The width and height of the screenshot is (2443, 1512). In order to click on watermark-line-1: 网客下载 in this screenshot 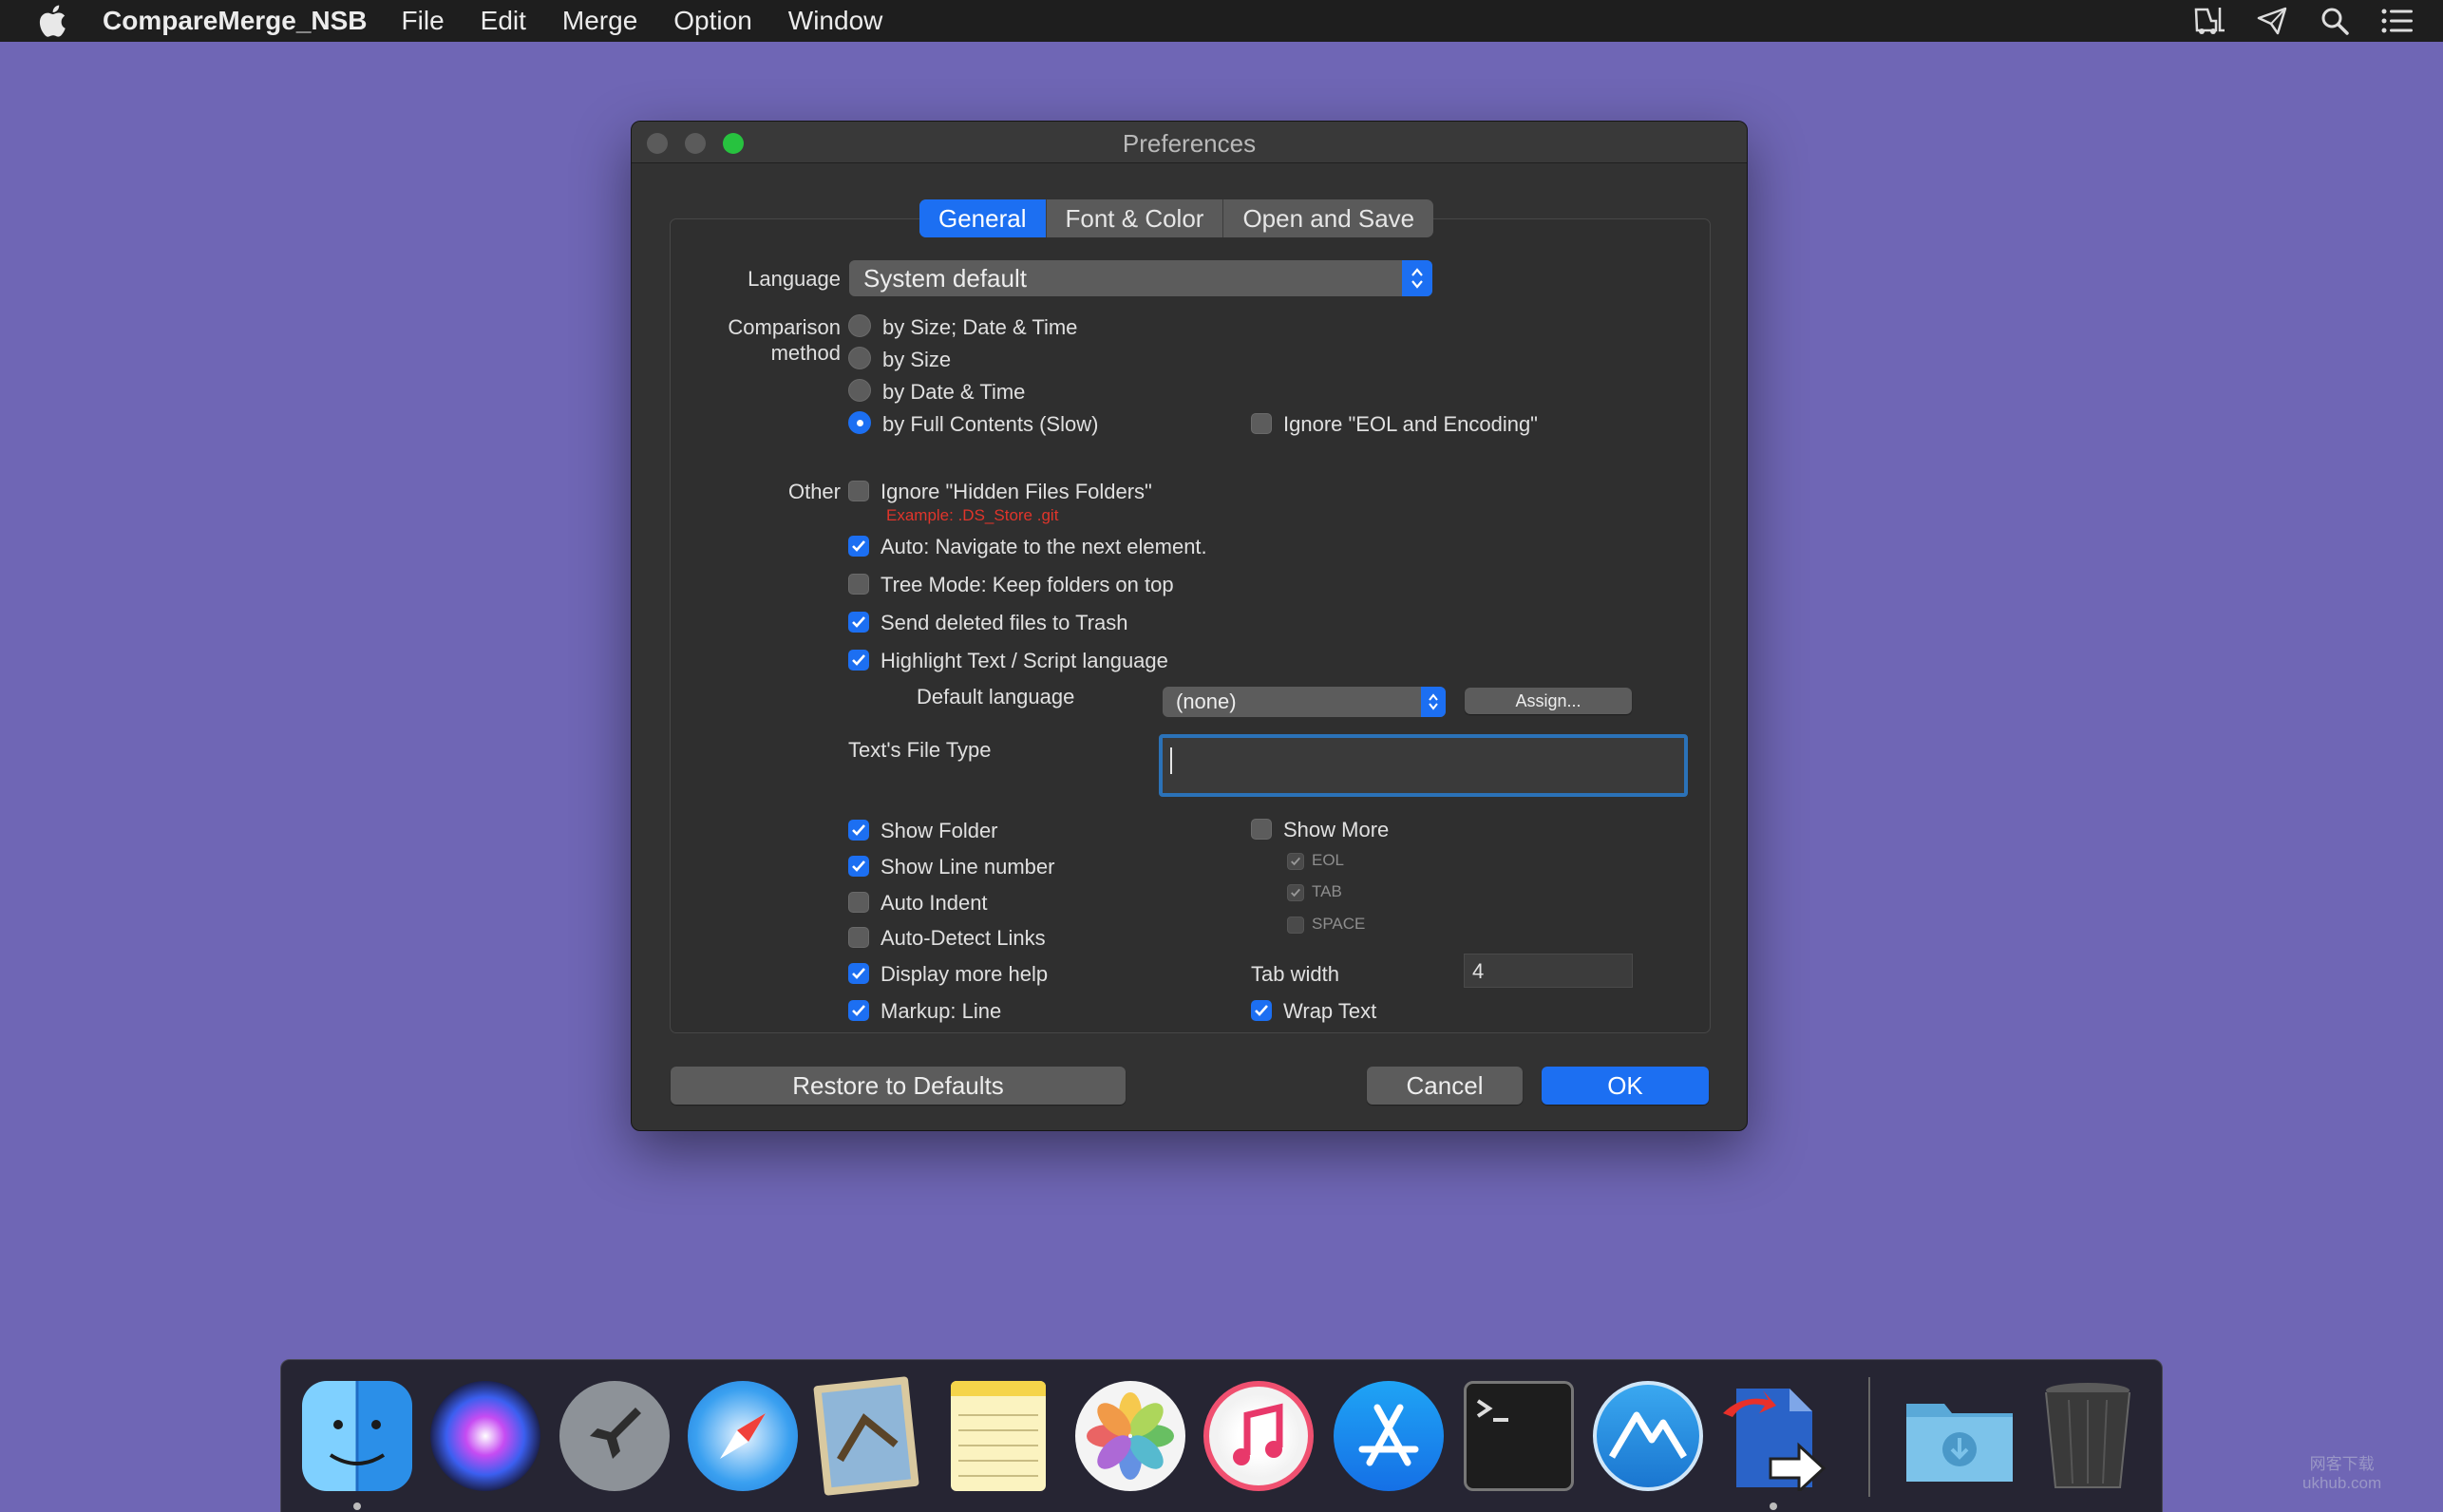, I will do `click(2342, 1464)`.